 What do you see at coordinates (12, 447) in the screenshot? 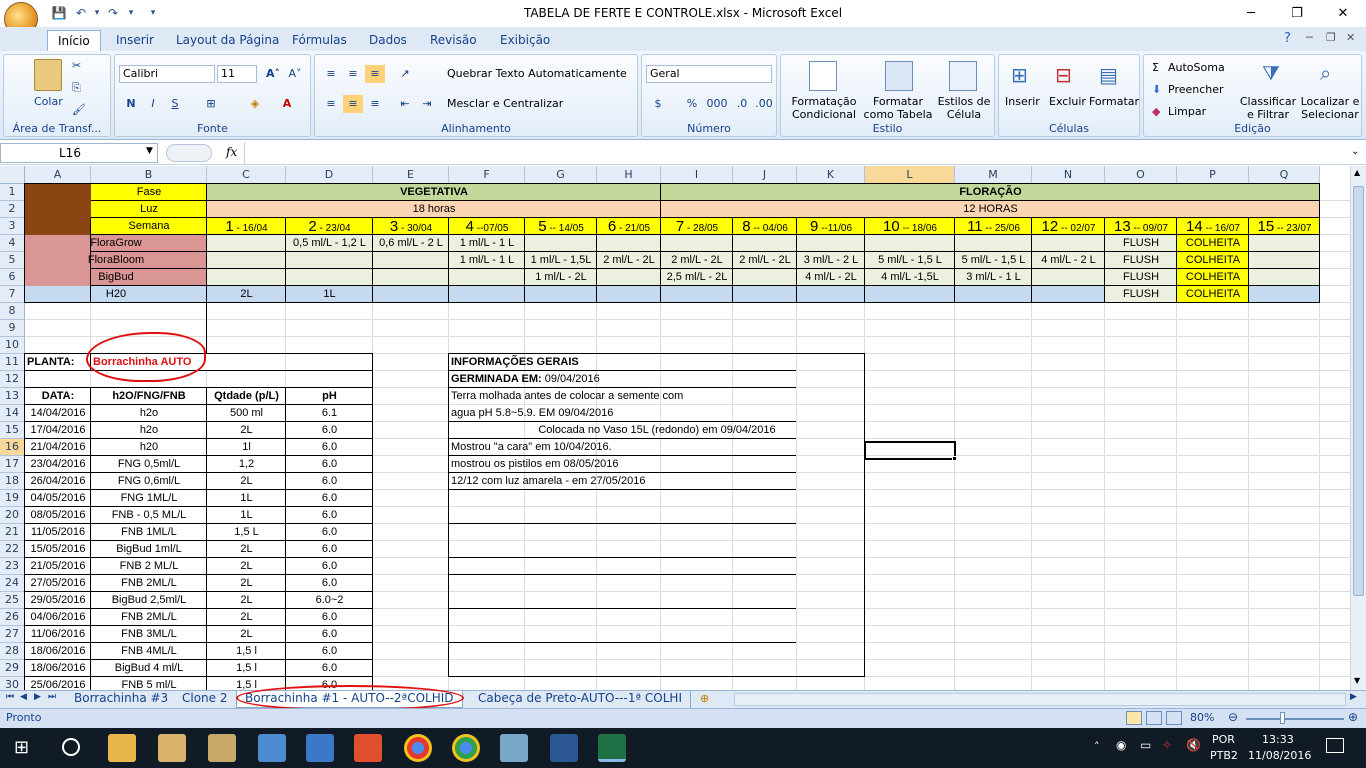
I see `row-header-16: 16` at bounding box center [12, 447].